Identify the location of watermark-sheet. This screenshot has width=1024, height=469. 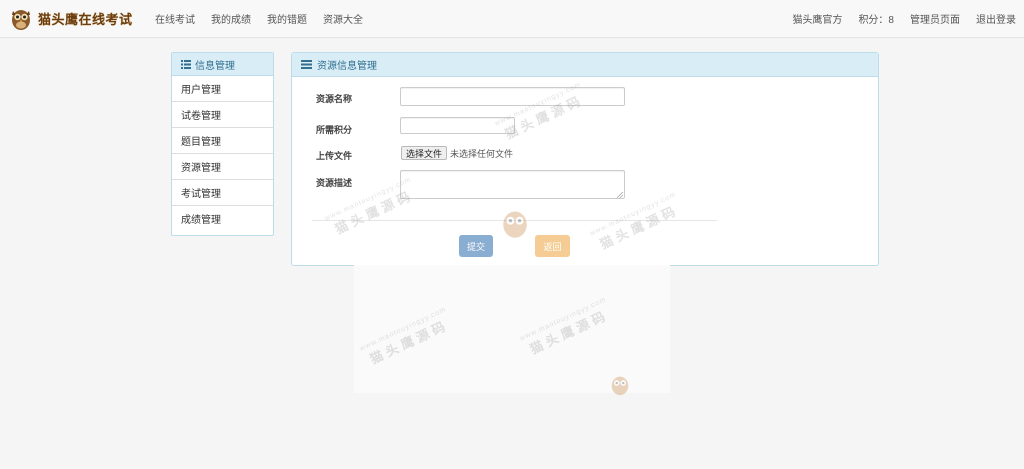
(512, 329).